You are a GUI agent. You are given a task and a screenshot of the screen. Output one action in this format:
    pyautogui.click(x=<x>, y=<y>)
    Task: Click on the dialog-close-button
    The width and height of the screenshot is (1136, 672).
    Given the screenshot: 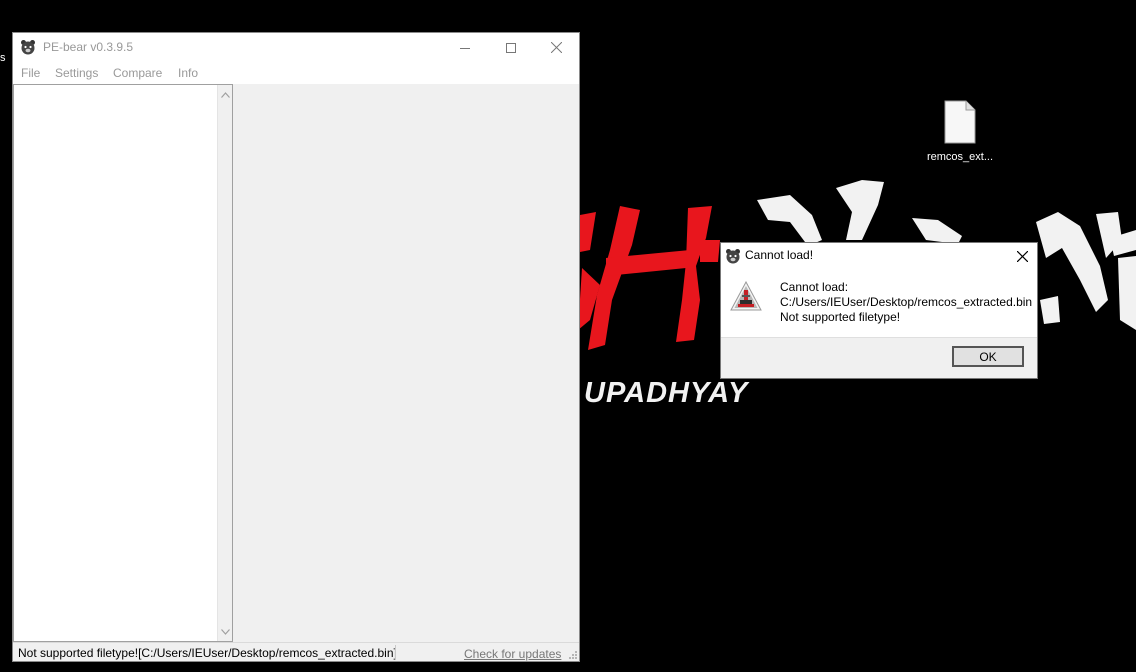 What is the action you would take?
    pyautogui.click(x=1022, y=256)
    